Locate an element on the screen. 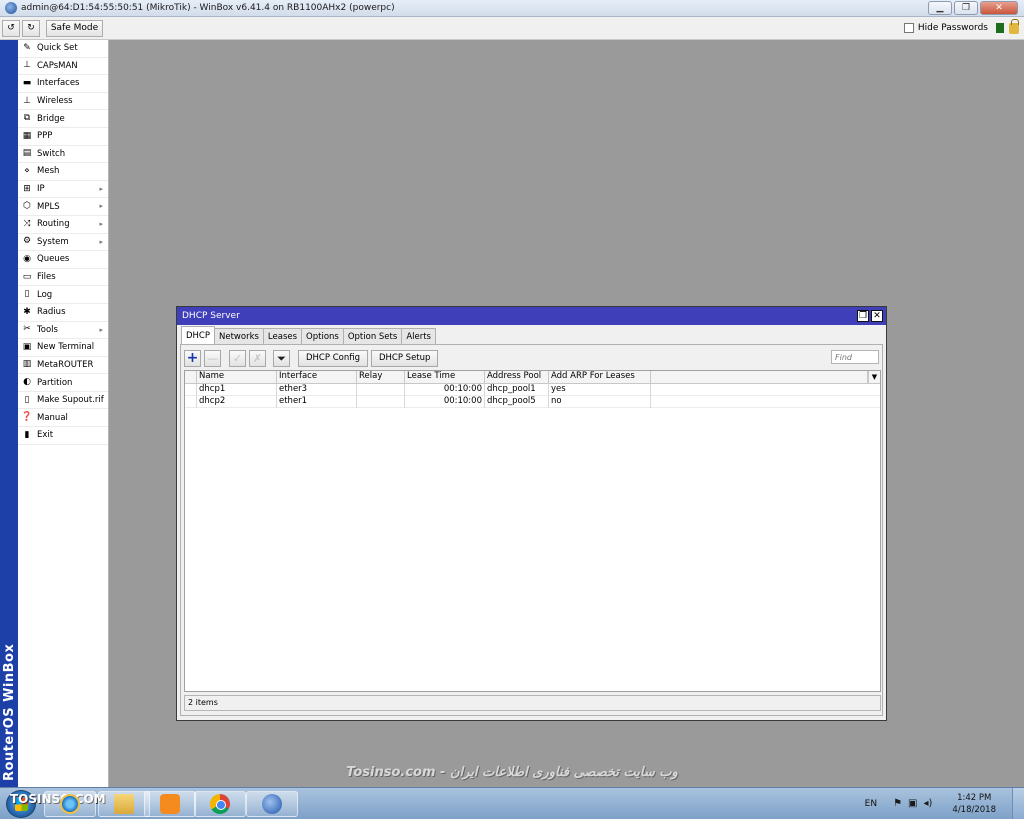 The height and width of the screenshot is (819, 1024). sidebar-item-radius: ✱ Radius is located at coordinates (63, 313).